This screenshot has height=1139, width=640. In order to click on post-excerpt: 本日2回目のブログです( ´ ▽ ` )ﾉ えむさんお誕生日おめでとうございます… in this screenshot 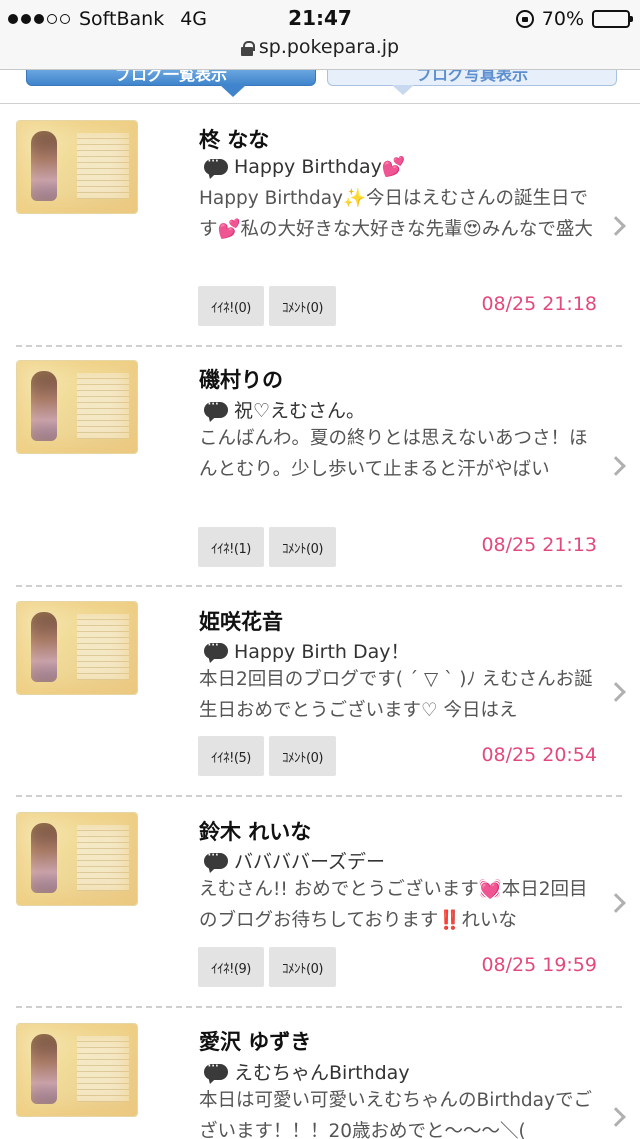, I will do `click(396, 695)`.